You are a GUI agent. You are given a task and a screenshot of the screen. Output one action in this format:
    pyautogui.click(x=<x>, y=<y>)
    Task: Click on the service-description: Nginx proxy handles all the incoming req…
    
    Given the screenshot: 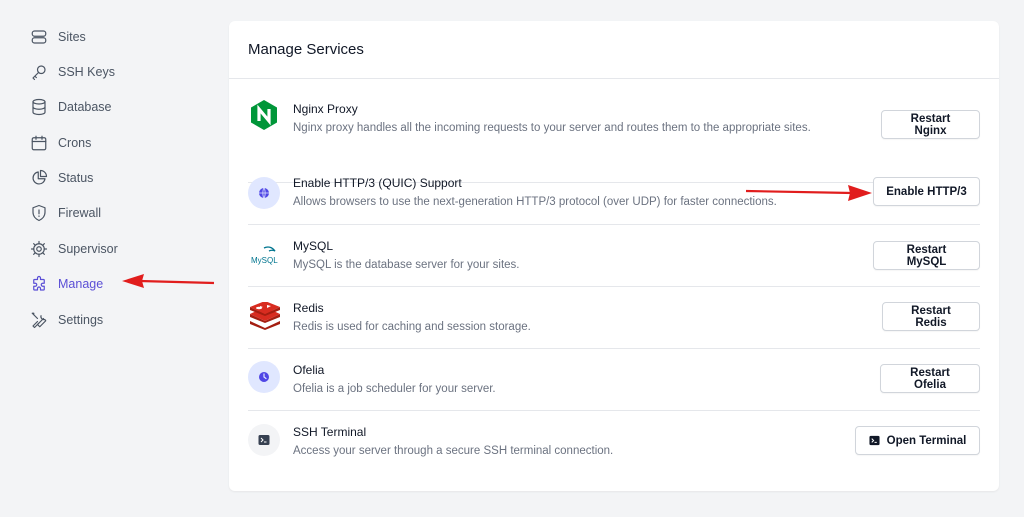 What is the action you would take?
    pyautogui.click(x=552, y=128)
    